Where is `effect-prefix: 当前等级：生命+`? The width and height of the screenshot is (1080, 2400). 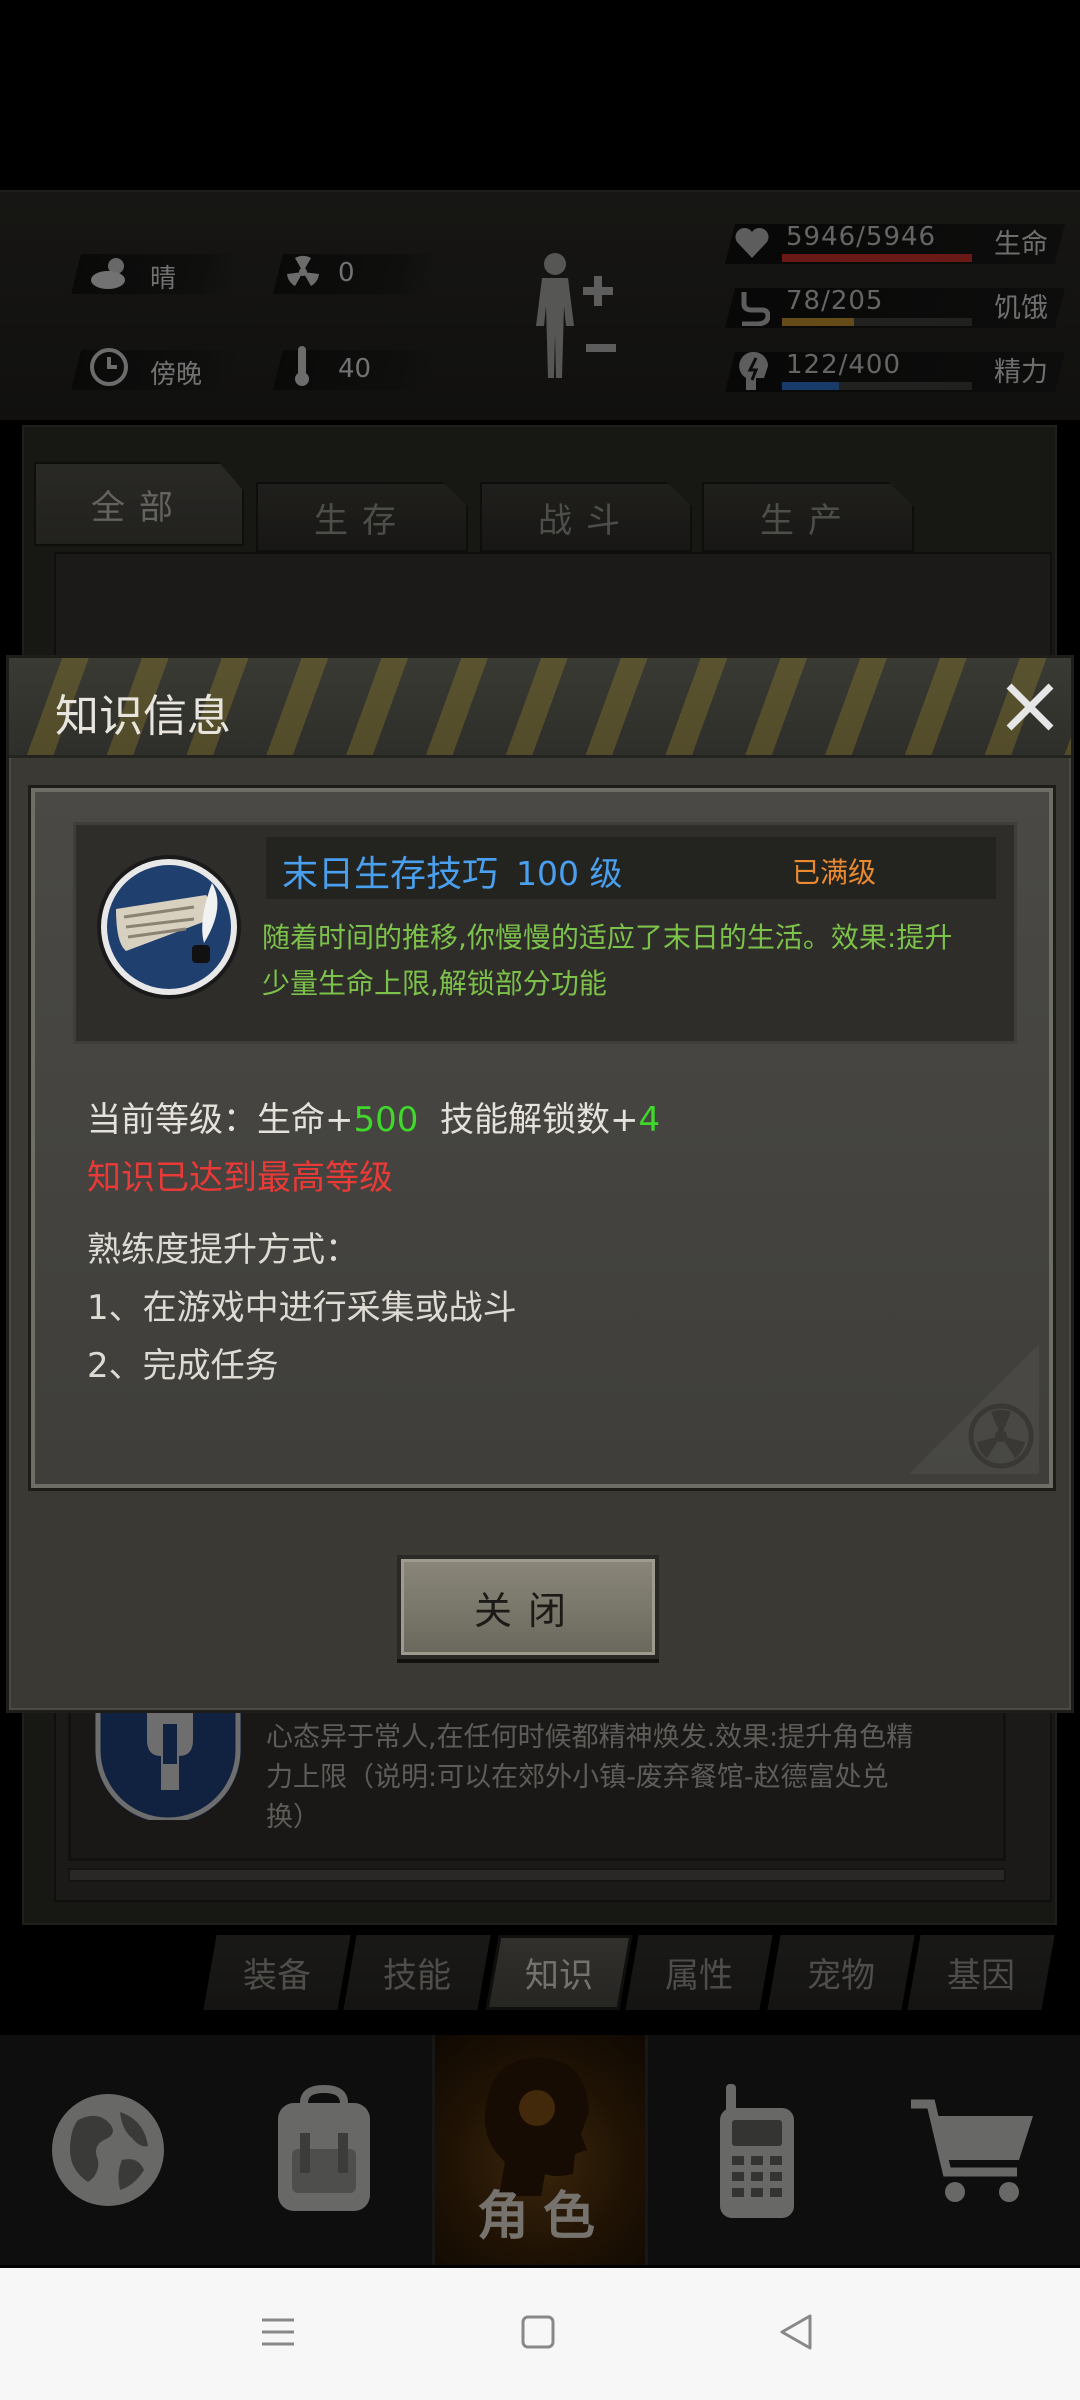
effect-prefix: 当前等级：生命+ is located at coordinates (220, 1120).